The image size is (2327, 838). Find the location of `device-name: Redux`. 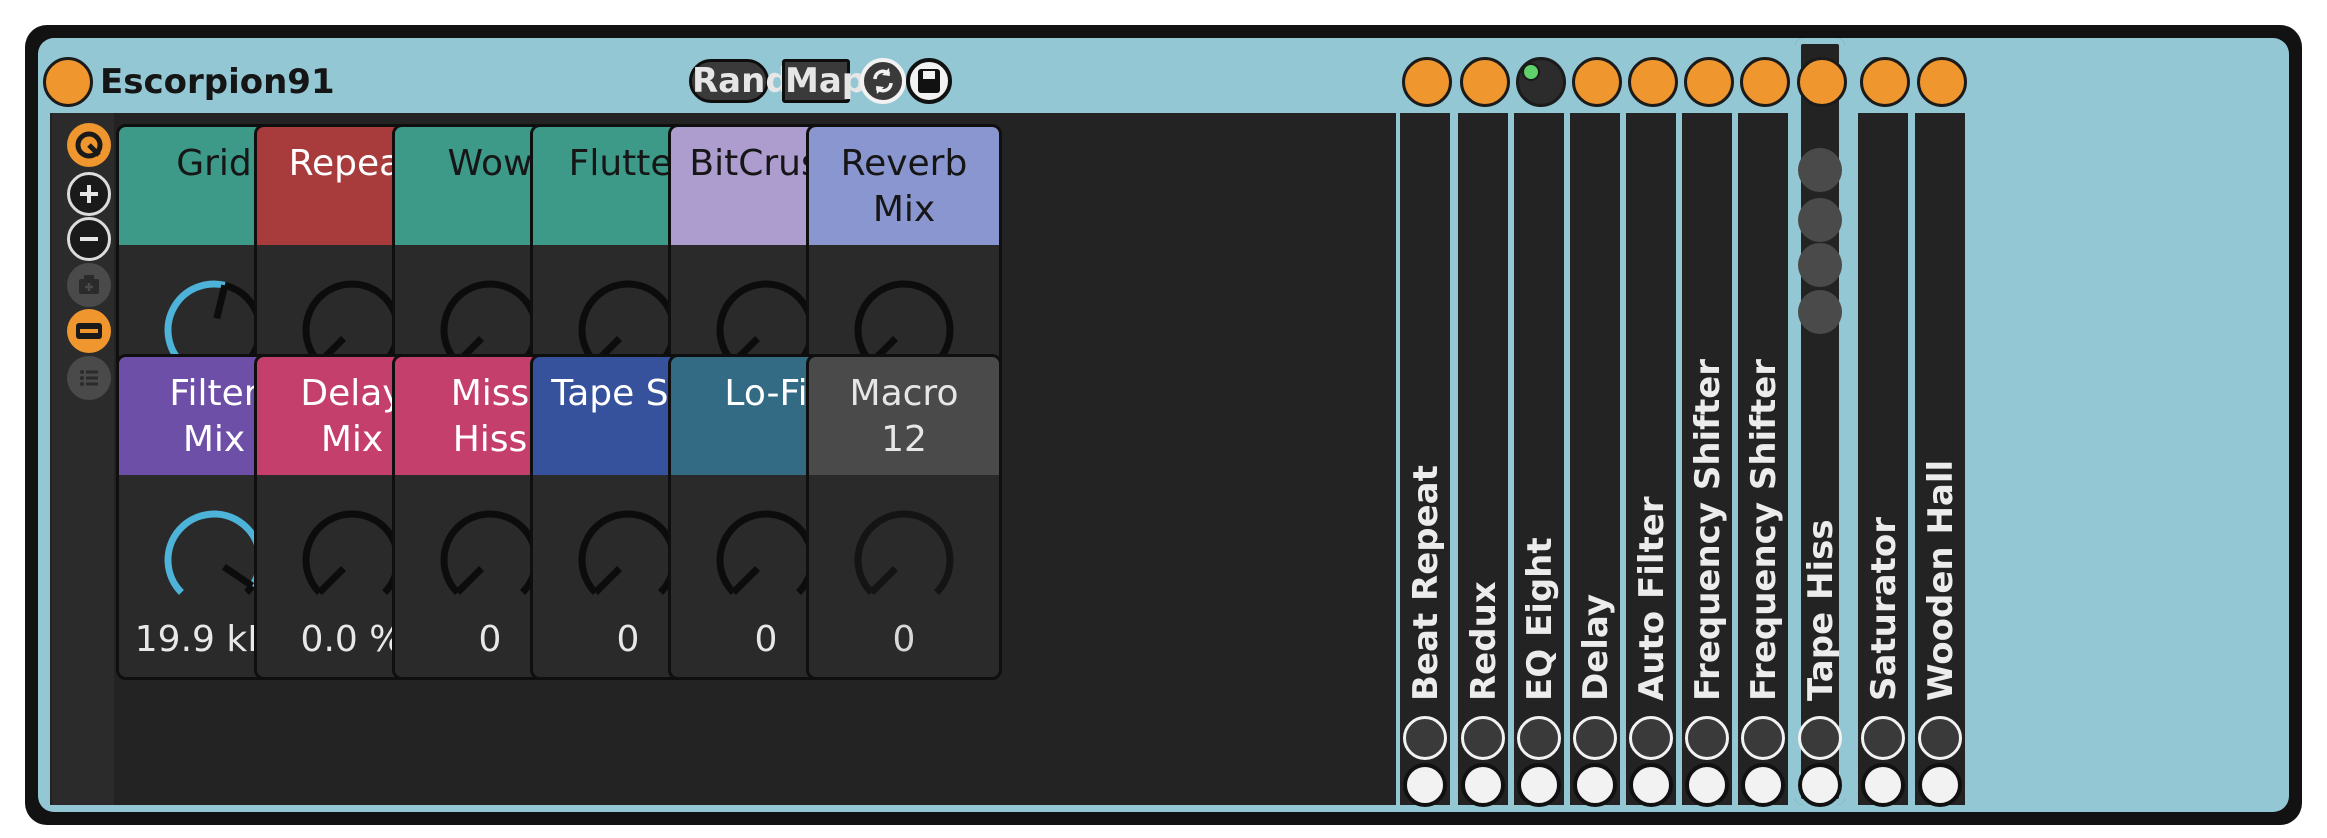

device-name: Redux is located at coordinates (1484, 641).